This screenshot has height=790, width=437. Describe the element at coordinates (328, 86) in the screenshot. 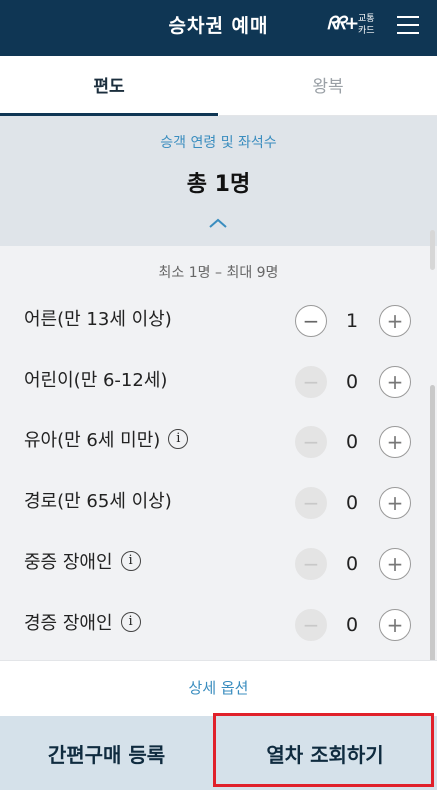

I see `tab-round-trip: 왕복` at that location.